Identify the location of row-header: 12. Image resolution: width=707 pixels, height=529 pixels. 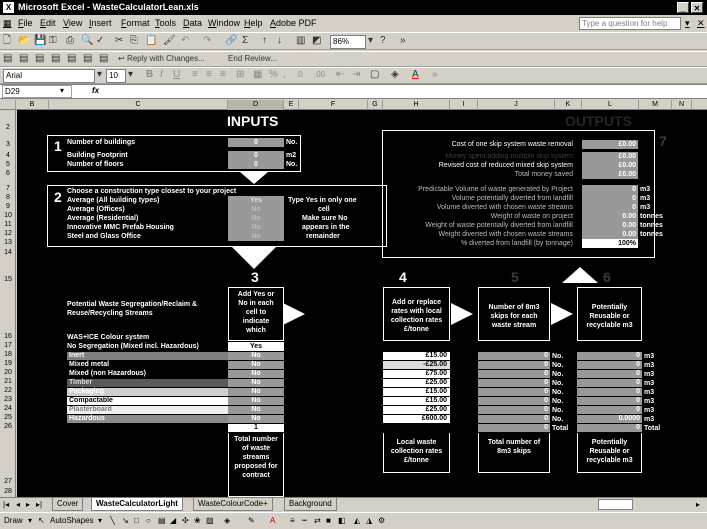
(8, 233).